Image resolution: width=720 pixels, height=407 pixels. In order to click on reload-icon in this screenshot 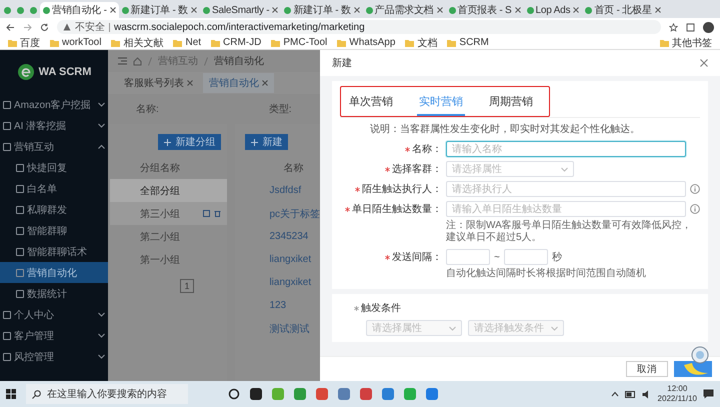, I will do `click(44, 27)`.